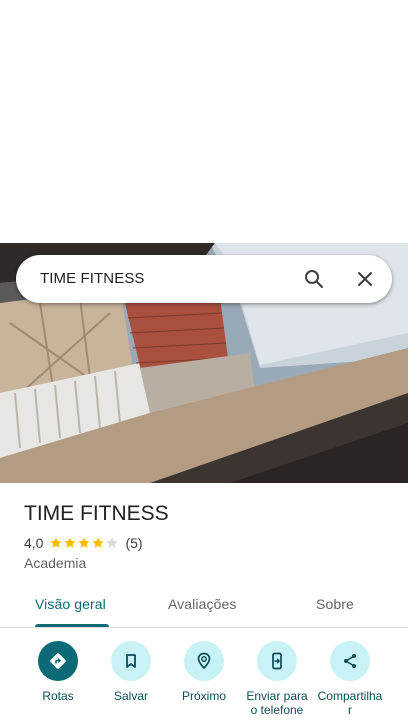  What do you see at coordinates (58, 661) in the screenshot?
I see `directions-icon` at bounding box center [58, 661].